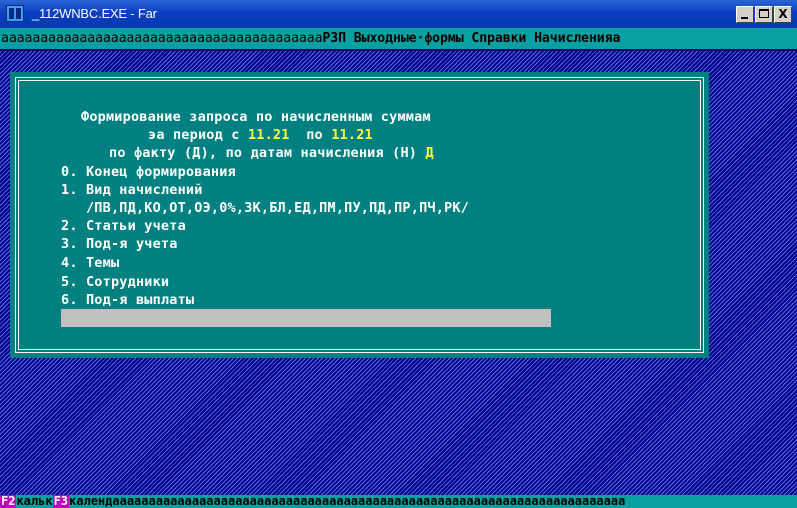 Image resolution: width=797 pixels, height=508 pixels. I want to click on period-middle: по, so click(310, 135).